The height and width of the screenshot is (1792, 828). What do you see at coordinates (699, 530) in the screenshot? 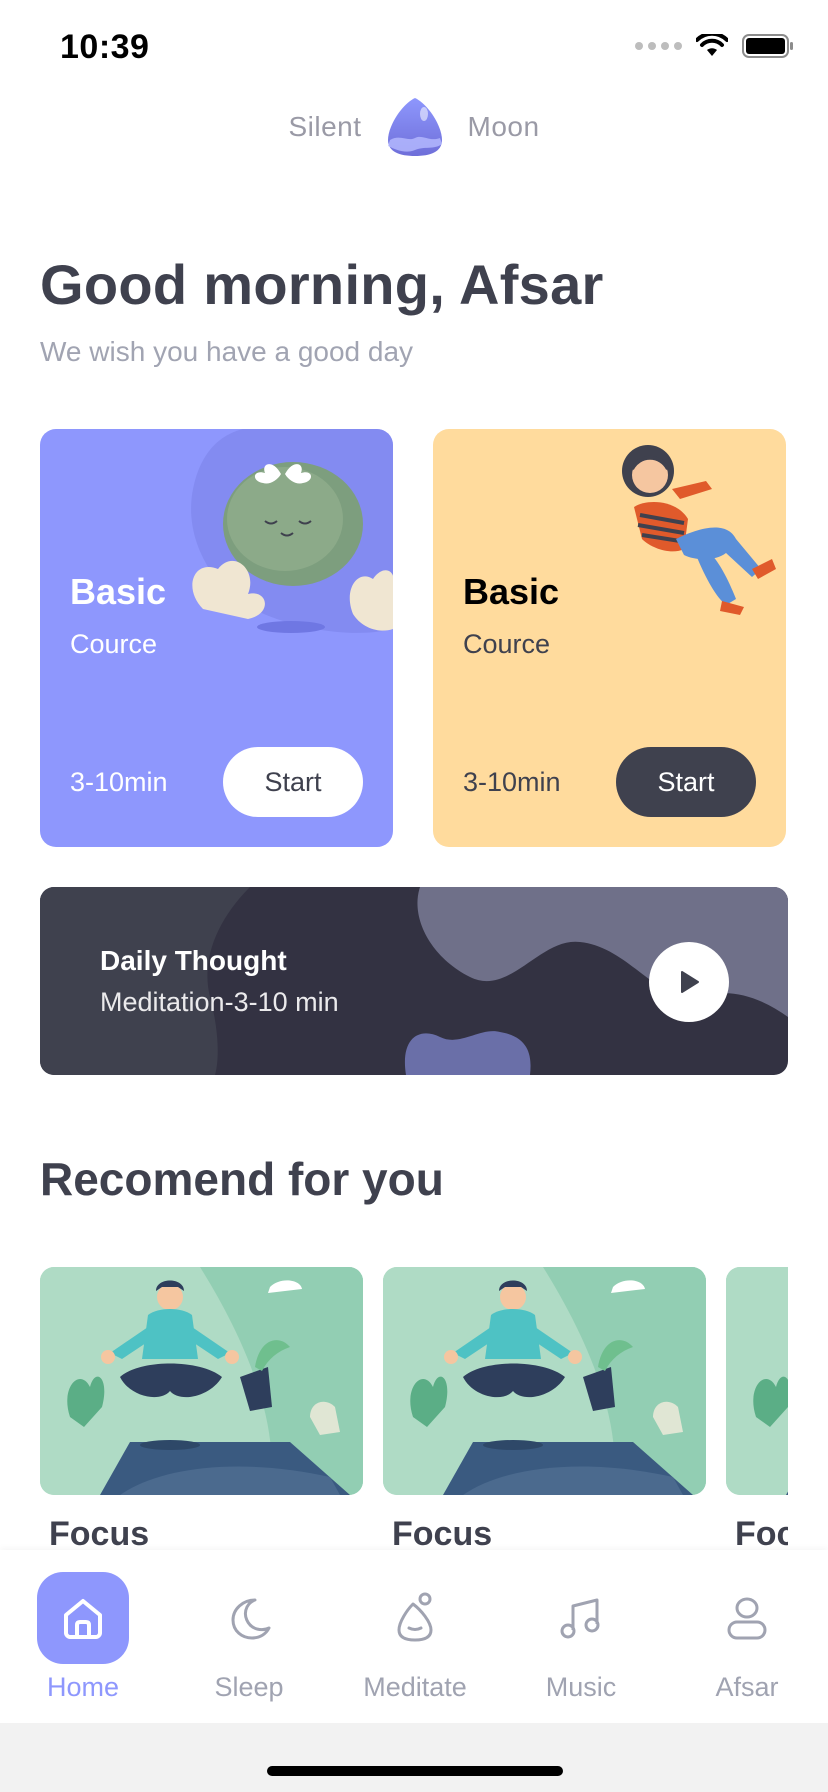
I see `relaxing-person-illustration` at bounding box center [699, 530].